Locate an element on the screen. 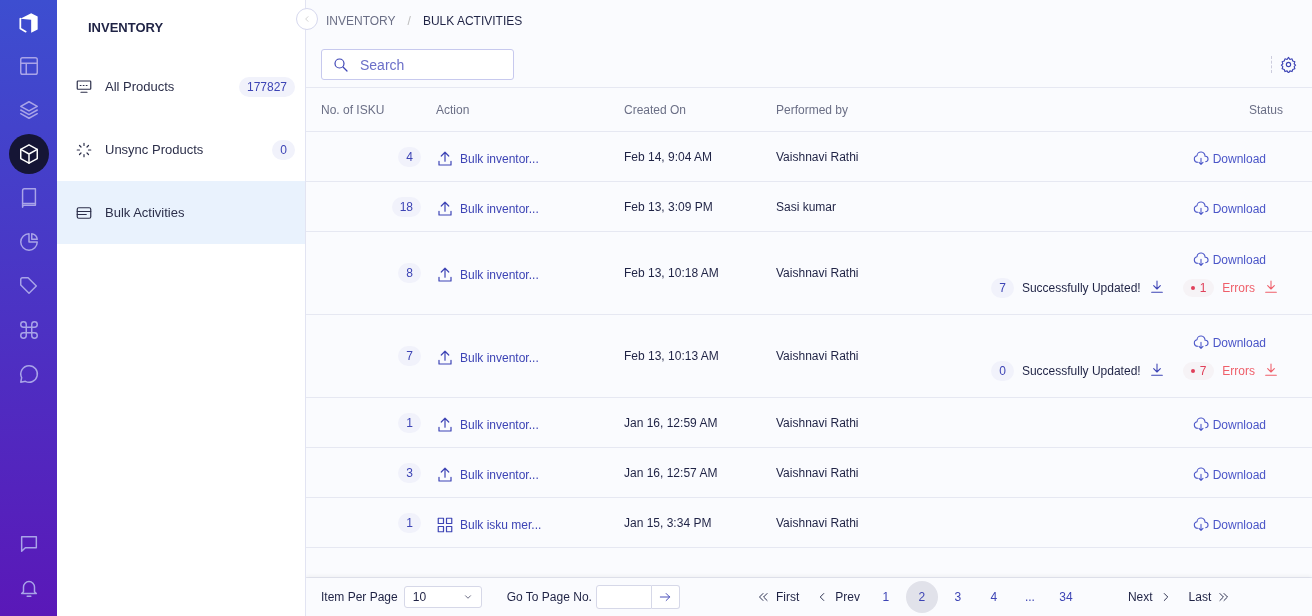 The height and width of the screenshot is (616, 1312). nav-item is located at coordinates (28, 154).